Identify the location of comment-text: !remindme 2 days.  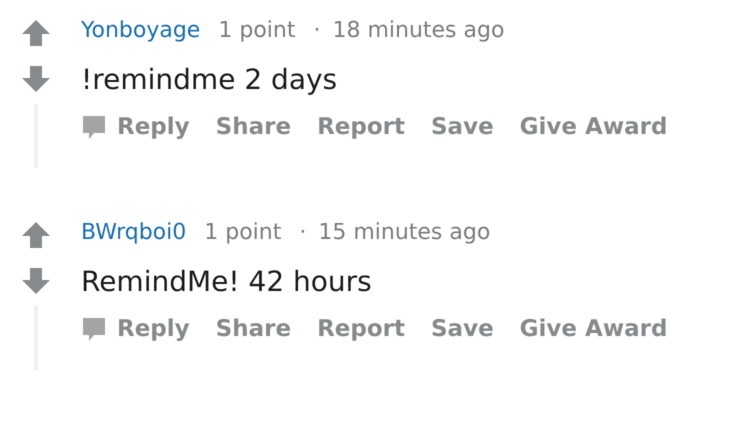
(209, 80).